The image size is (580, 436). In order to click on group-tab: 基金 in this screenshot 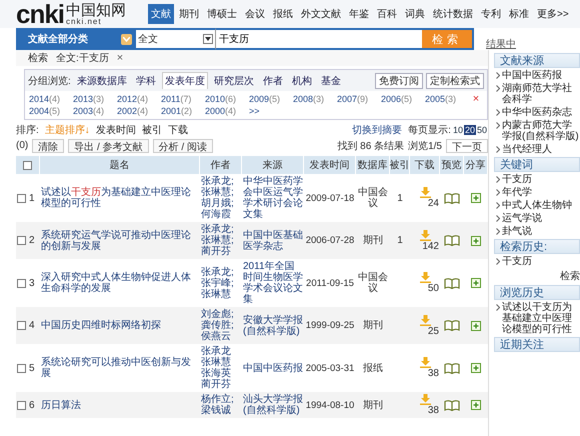, I will do `click(331, 80)`.